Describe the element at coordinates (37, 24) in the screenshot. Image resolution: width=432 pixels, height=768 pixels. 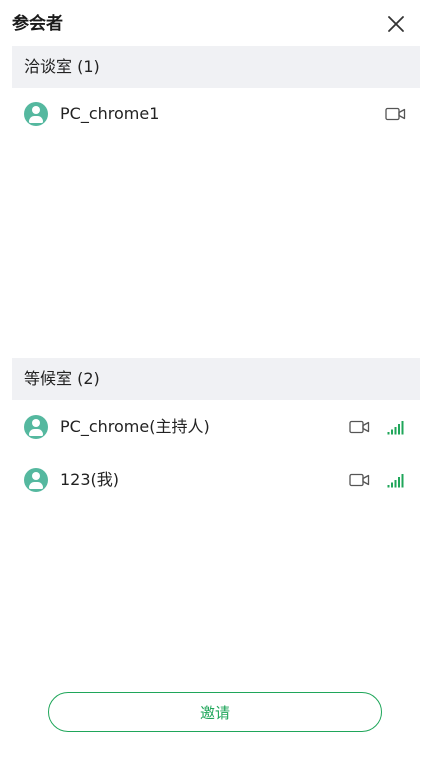
I see `page-title: 参会者` at that location.